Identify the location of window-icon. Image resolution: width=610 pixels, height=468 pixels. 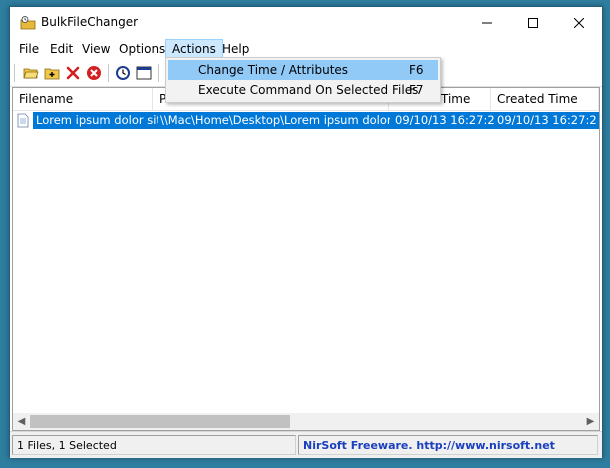
(144, 73).